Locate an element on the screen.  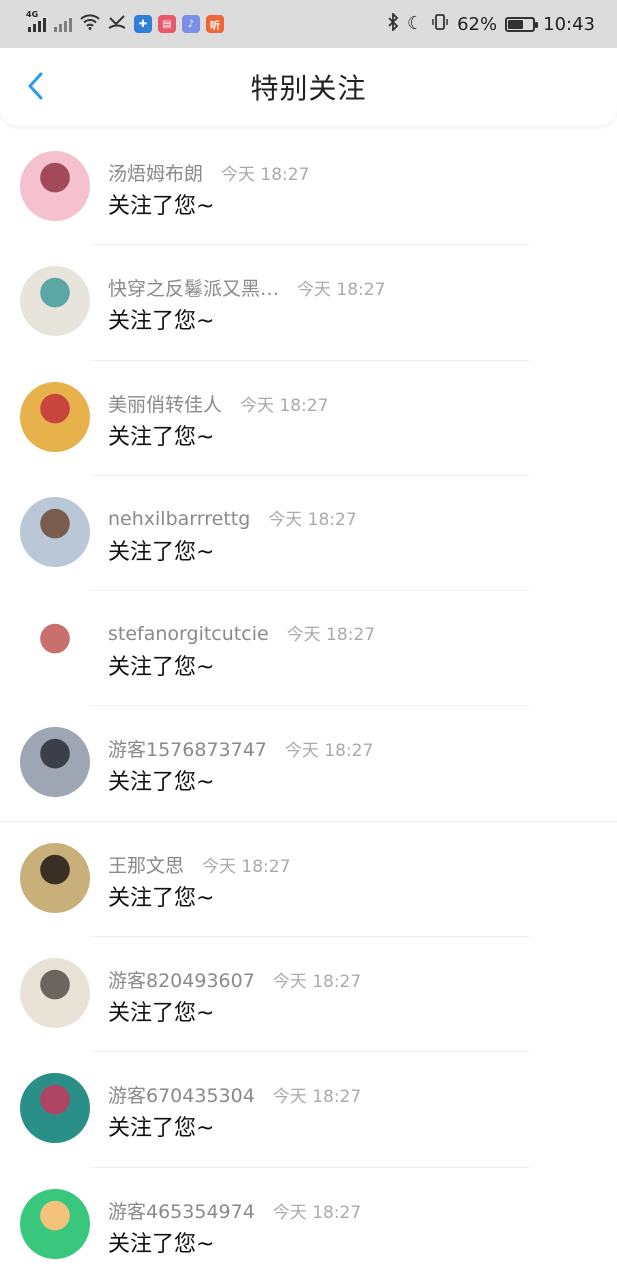
clock: 10:43 is located at coordinates (569, 24).